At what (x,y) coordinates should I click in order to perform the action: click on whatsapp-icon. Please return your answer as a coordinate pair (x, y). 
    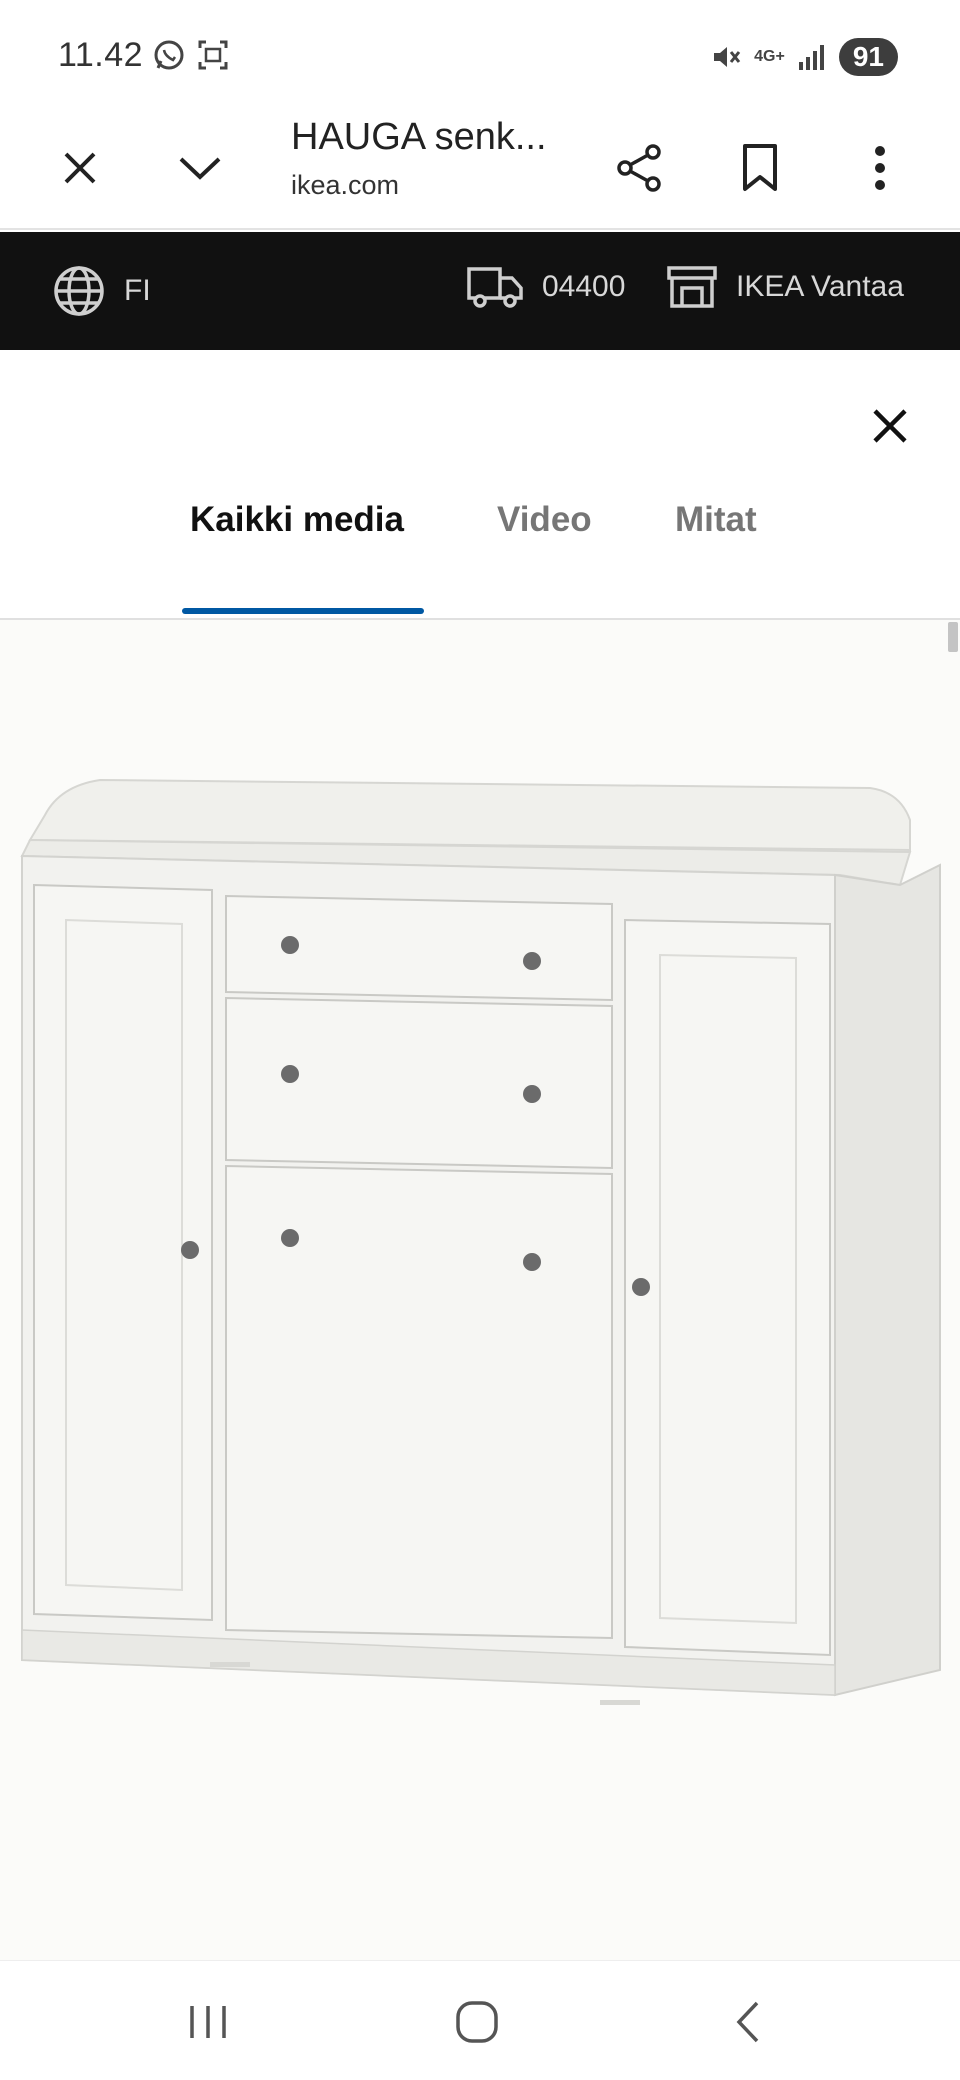
    Looking at the image, I should click on (169, 55).